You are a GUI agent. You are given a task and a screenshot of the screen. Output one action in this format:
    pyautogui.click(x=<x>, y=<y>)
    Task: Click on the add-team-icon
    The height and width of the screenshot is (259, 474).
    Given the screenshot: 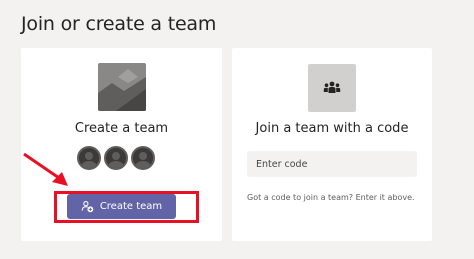 What is the action you would take?
    pyautogui.click(x=87, y=206)
    